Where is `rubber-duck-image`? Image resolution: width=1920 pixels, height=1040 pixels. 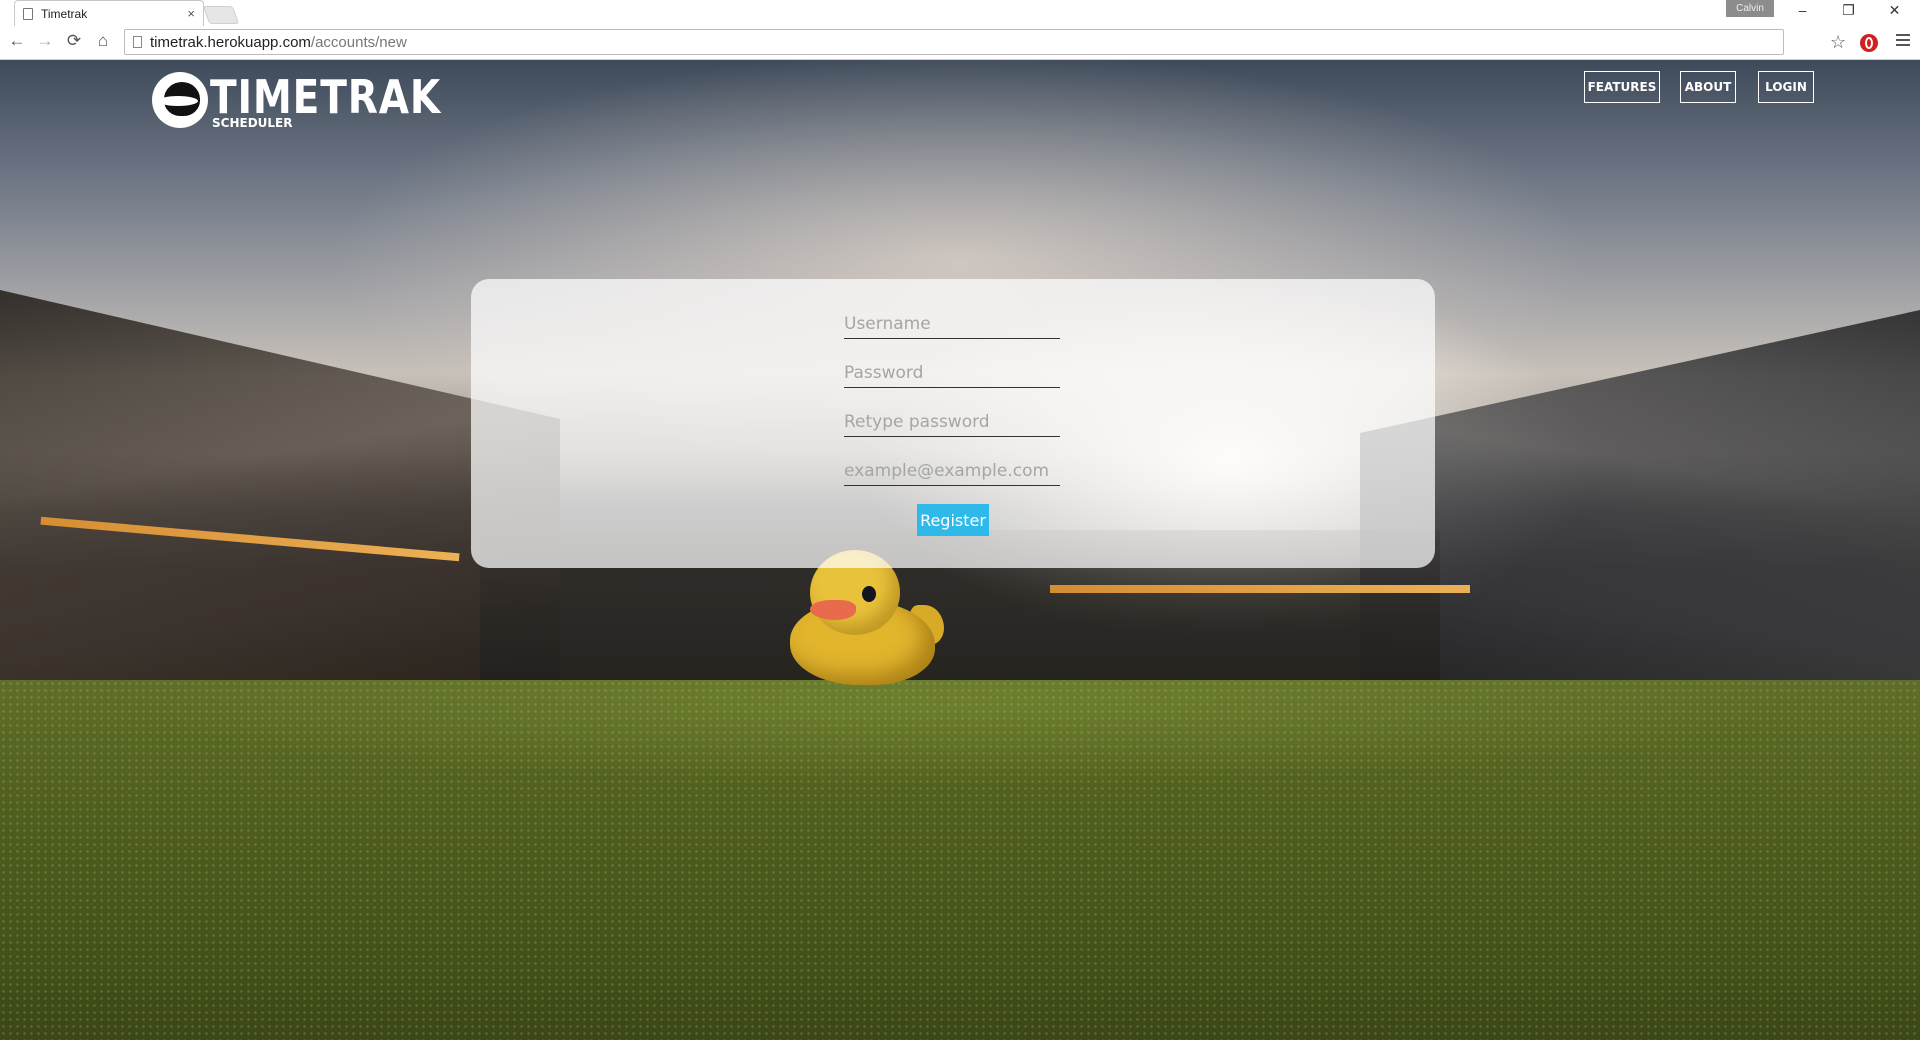
rubber-duck-image is located at coordinates (867, 617).